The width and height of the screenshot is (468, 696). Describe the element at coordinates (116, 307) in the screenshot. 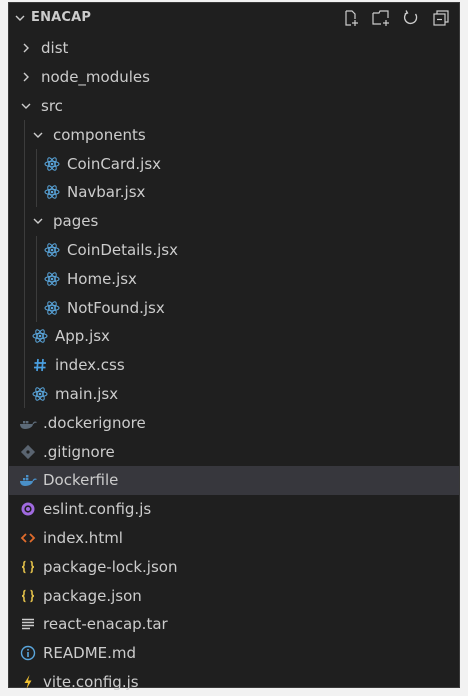

I see `tree-item-label: NotFound.jsx` at that location.